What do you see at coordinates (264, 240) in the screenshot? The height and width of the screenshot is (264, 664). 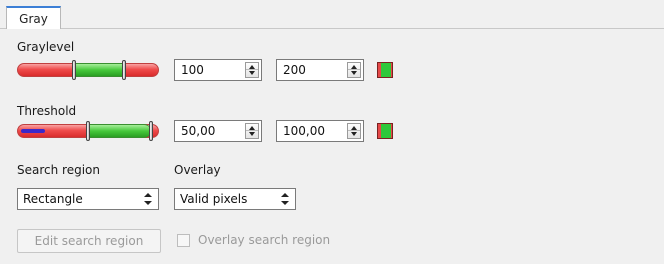 I see `overlay-search-region-label: Overlay search region` at bounding box center [264, 240].